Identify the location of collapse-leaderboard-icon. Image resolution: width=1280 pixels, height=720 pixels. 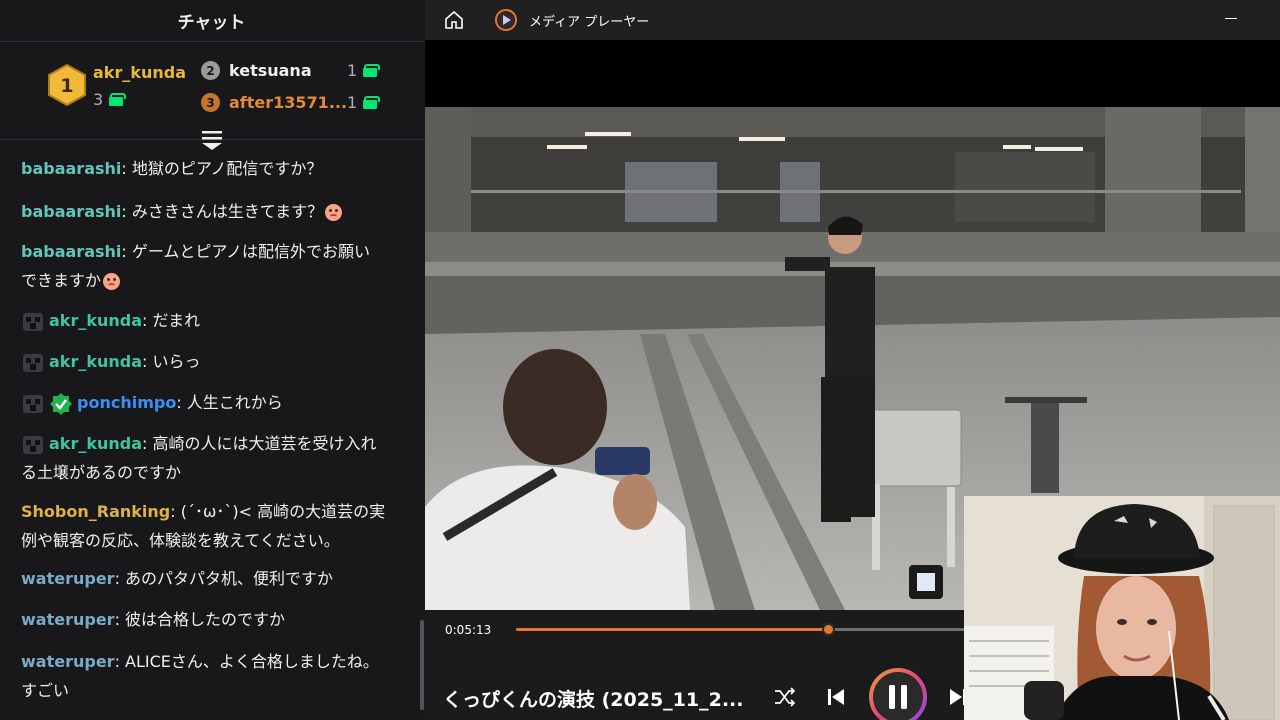
(212, 140).